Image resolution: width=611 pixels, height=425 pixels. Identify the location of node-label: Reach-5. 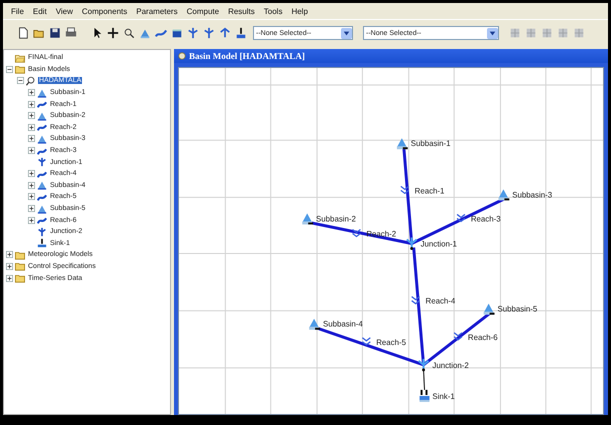
(391, 342).